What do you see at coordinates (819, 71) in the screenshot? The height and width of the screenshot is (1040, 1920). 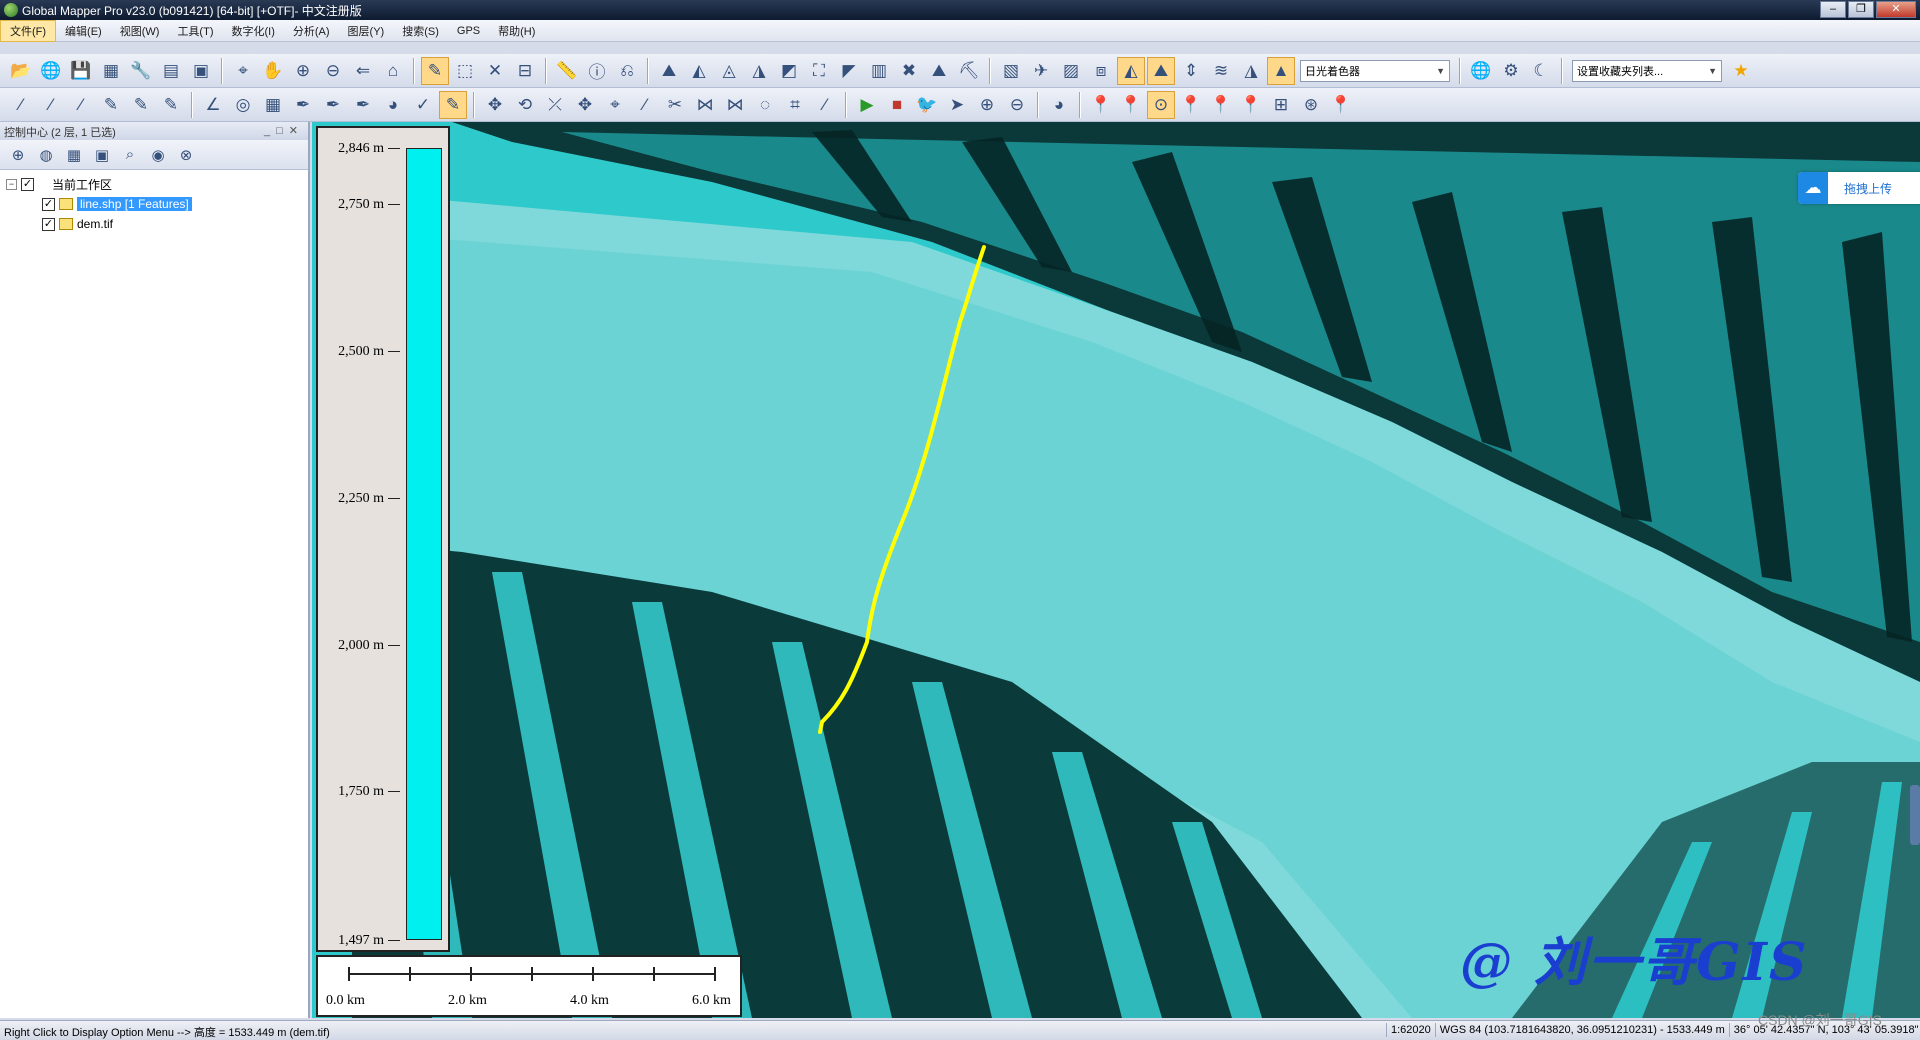 I see `lidar-icon: ⛶` at bounding box center [819, 71].